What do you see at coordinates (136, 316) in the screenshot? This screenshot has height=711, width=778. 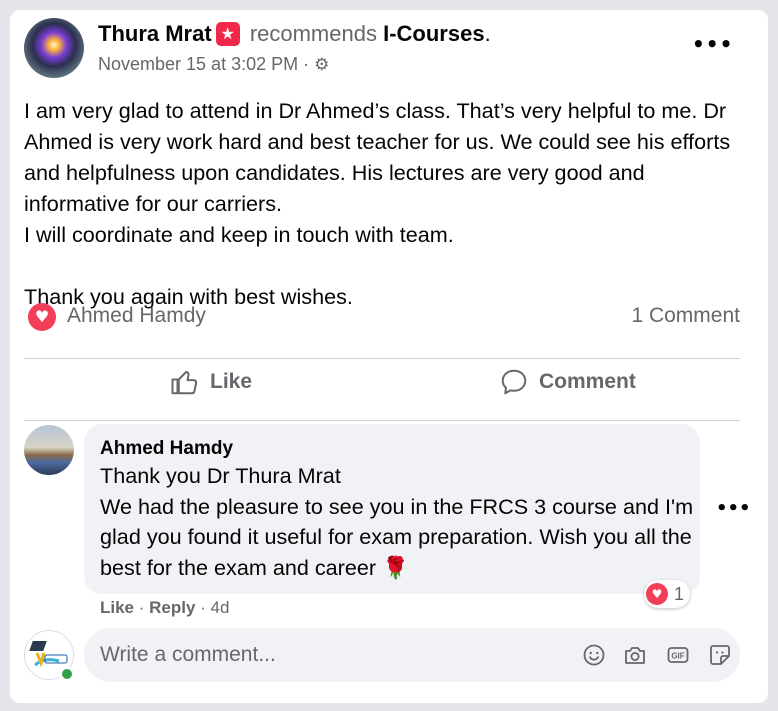 I see `reactor-name: Ahmed Hamdy` at bounding box center [136, 316].